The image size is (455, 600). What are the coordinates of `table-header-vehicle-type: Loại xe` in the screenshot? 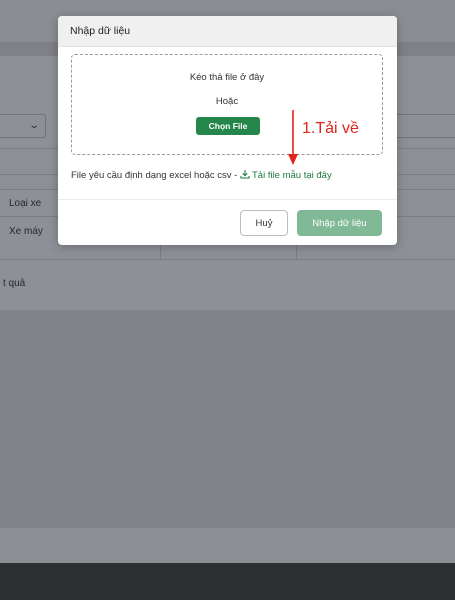 It's located at (25, 203).